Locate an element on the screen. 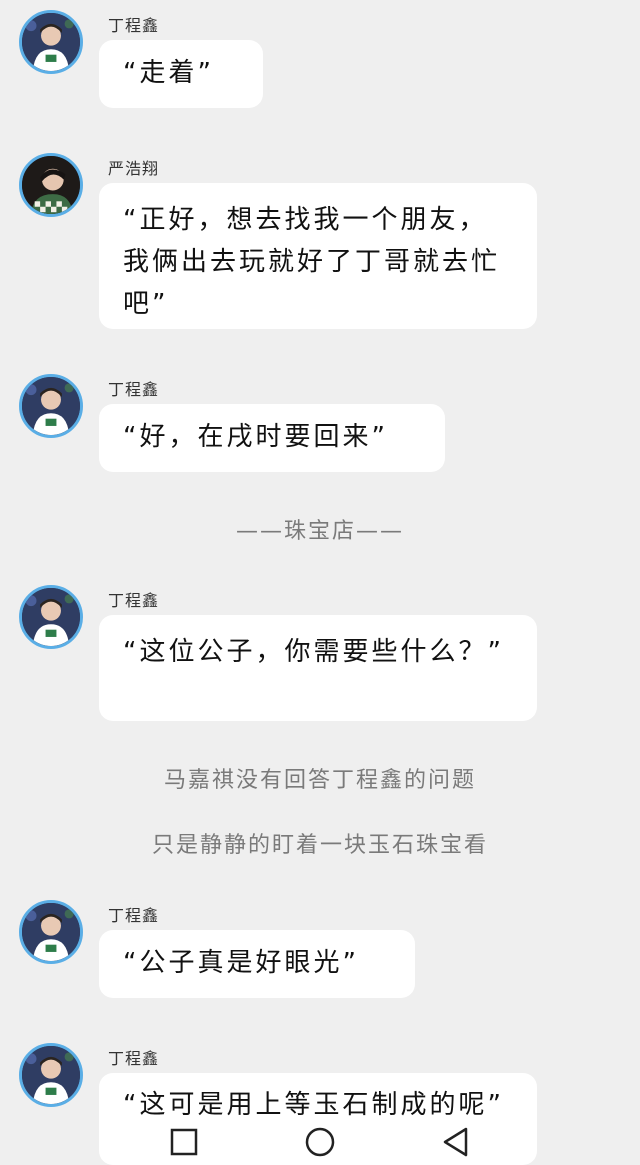 Image resolution: width=640 pixels, height=1165 pixels. sender-name: 严浩翔 is located at coordinates (134, 168).